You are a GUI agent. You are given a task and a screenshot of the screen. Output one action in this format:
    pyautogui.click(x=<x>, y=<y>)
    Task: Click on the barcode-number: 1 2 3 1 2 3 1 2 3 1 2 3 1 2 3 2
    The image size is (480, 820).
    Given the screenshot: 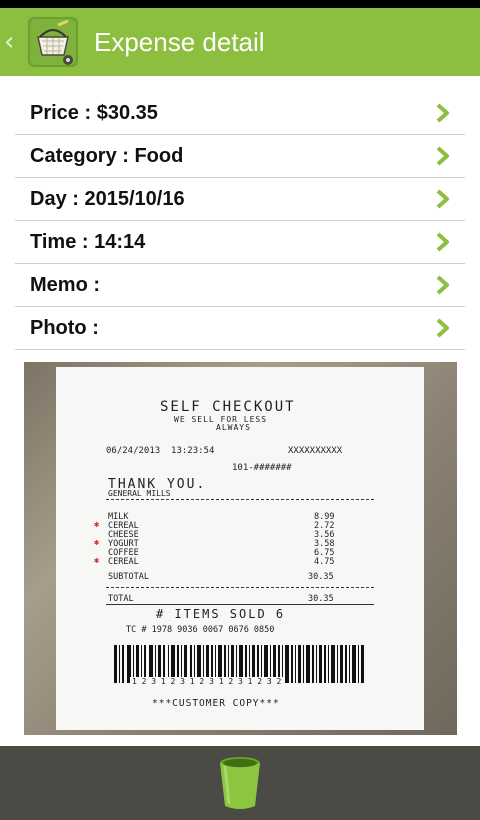 What is the action you would take?
    pyautogui.click(x=207, y=681)
    